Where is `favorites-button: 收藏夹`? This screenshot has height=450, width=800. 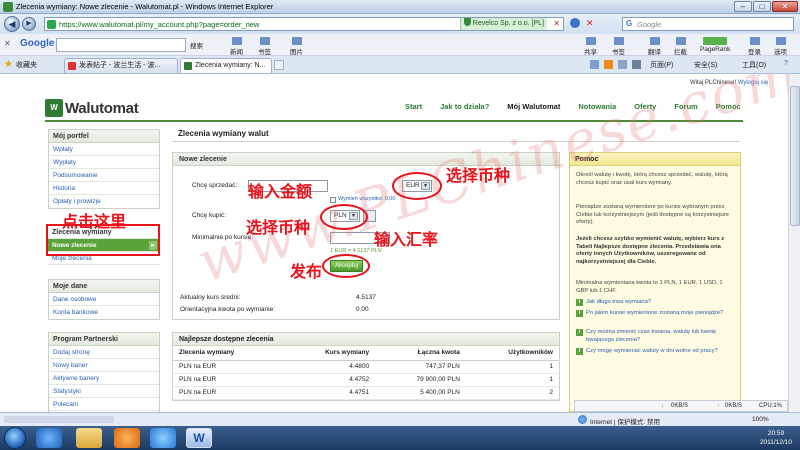 favorites-button: 收藏夹 is located at coordinates (26, 65).